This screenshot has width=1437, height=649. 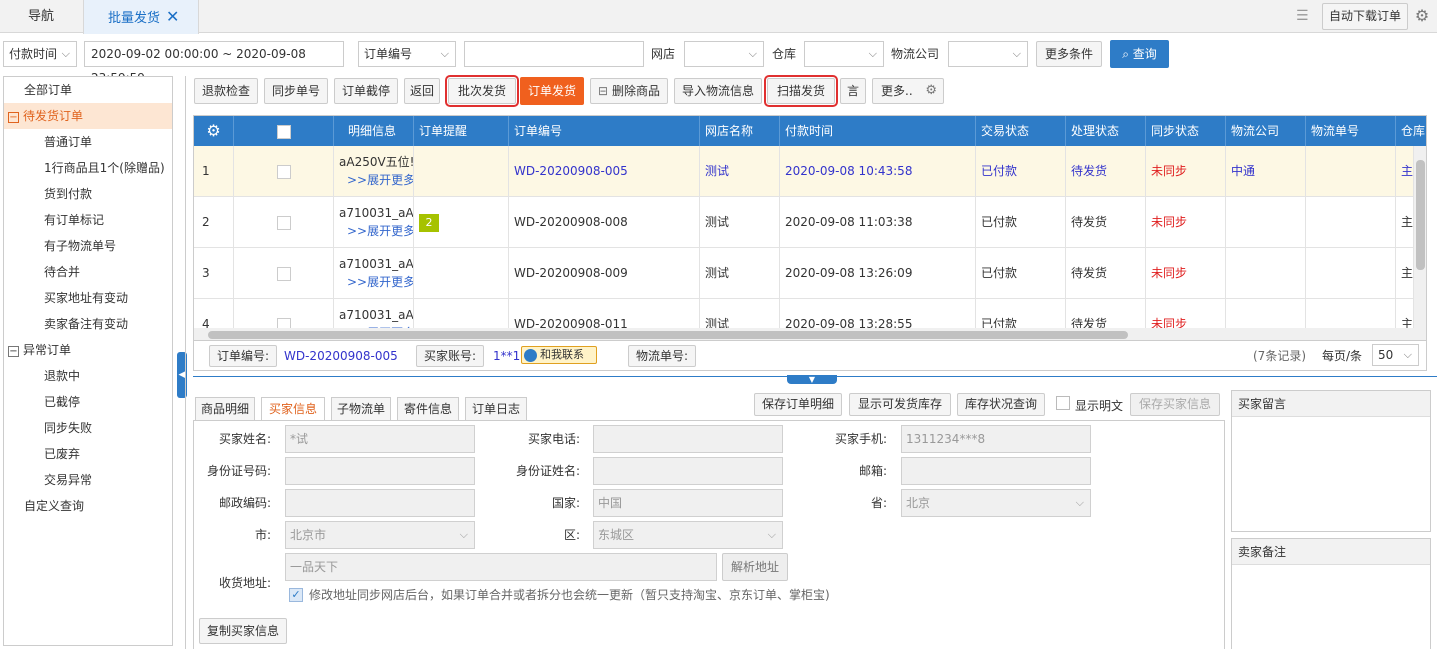 I want to click on sidebar-item-to-merge: 待合并, so click(x=88, y=272).